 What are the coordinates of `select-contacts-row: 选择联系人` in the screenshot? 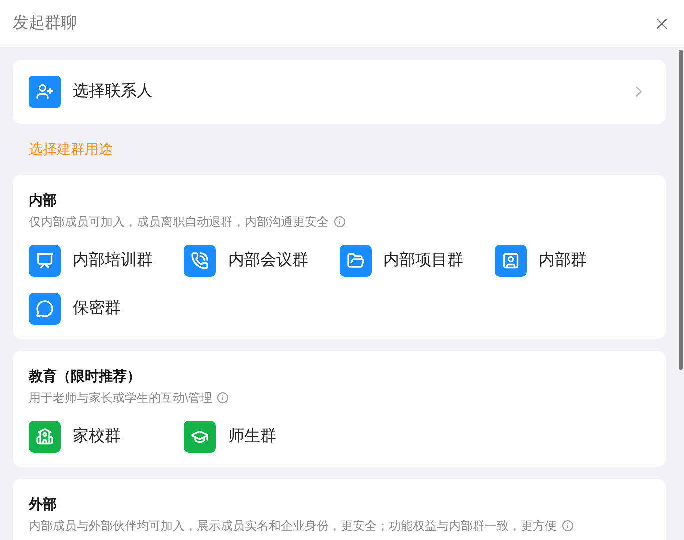 It's located at (339, 92).